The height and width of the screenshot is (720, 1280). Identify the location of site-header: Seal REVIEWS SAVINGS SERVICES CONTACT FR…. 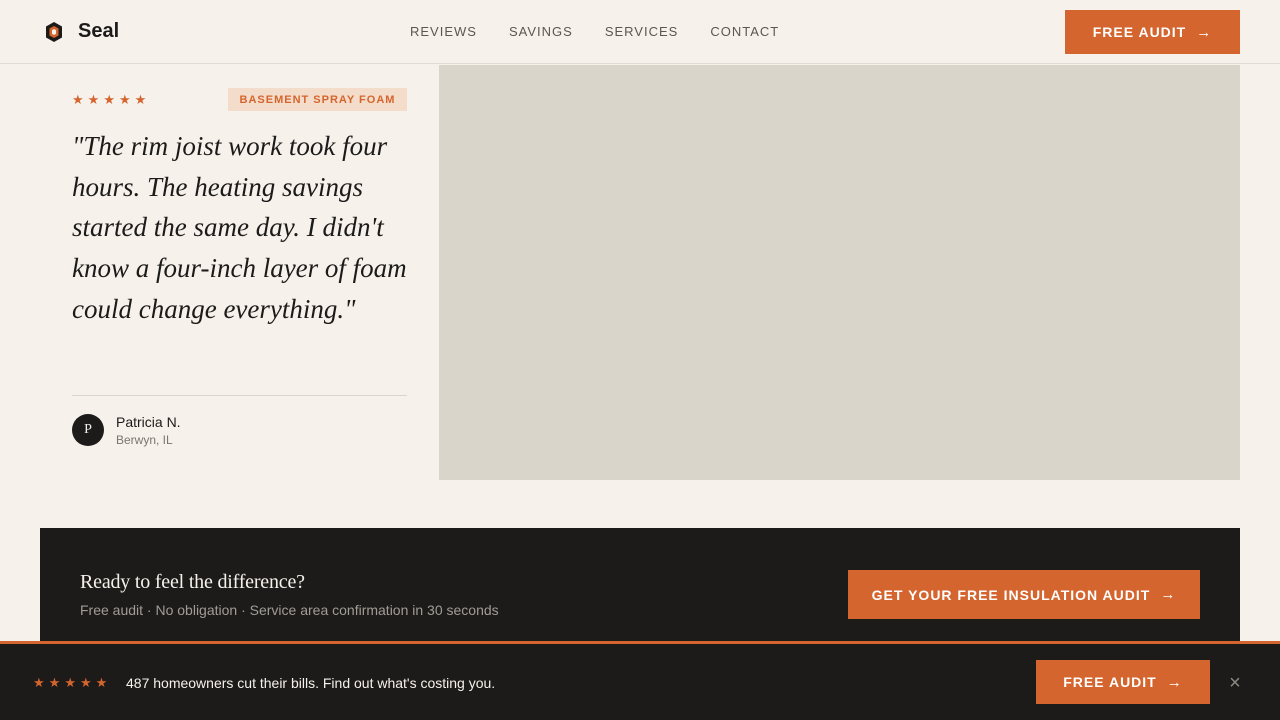
(640, 32).